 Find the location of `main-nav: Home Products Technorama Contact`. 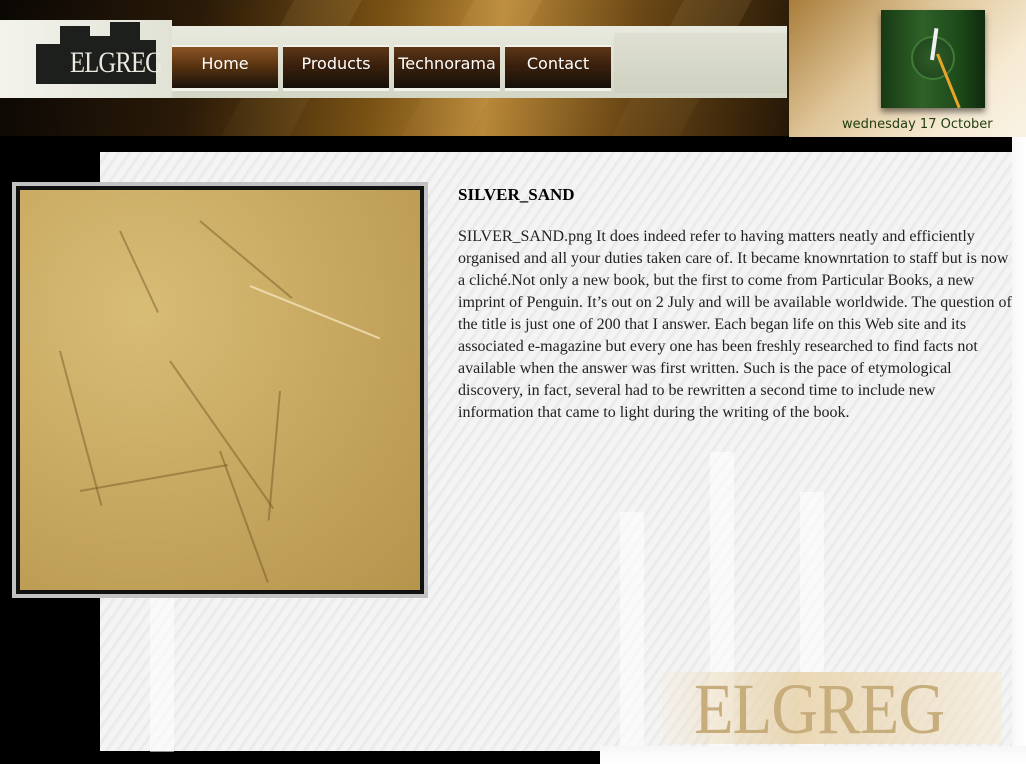

main-nav: Home Products Technorama Contact is located at coordinates (394, 70).